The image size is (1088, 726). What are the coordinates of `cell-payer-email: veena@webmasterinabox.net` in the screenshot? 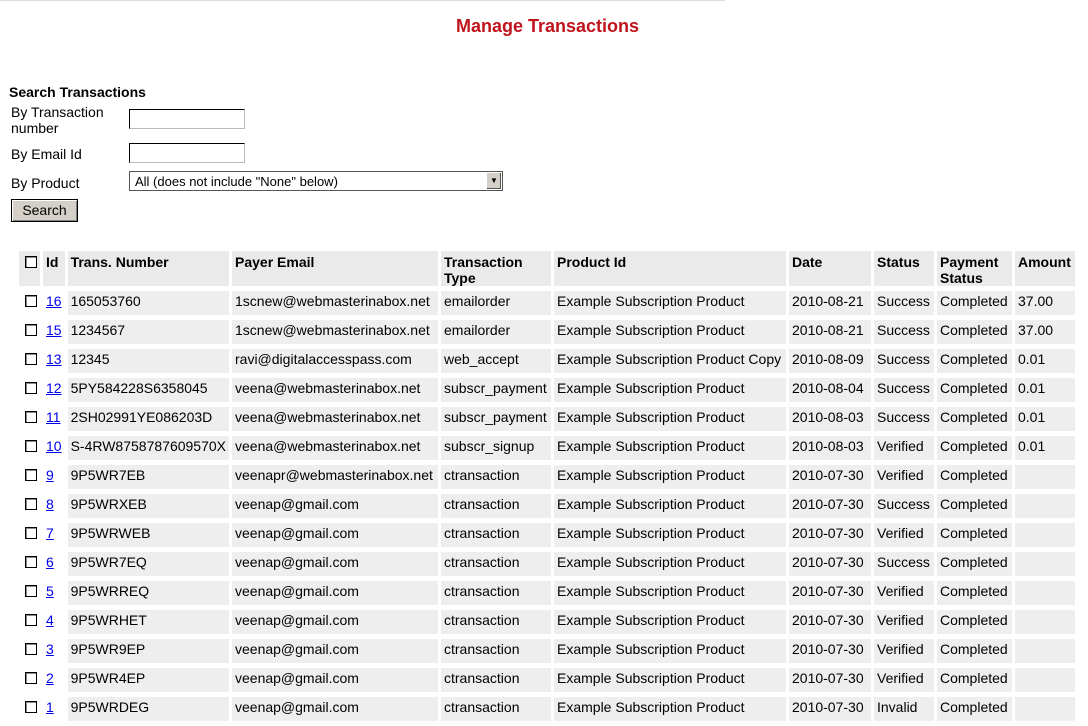 It's located at (335, 390).